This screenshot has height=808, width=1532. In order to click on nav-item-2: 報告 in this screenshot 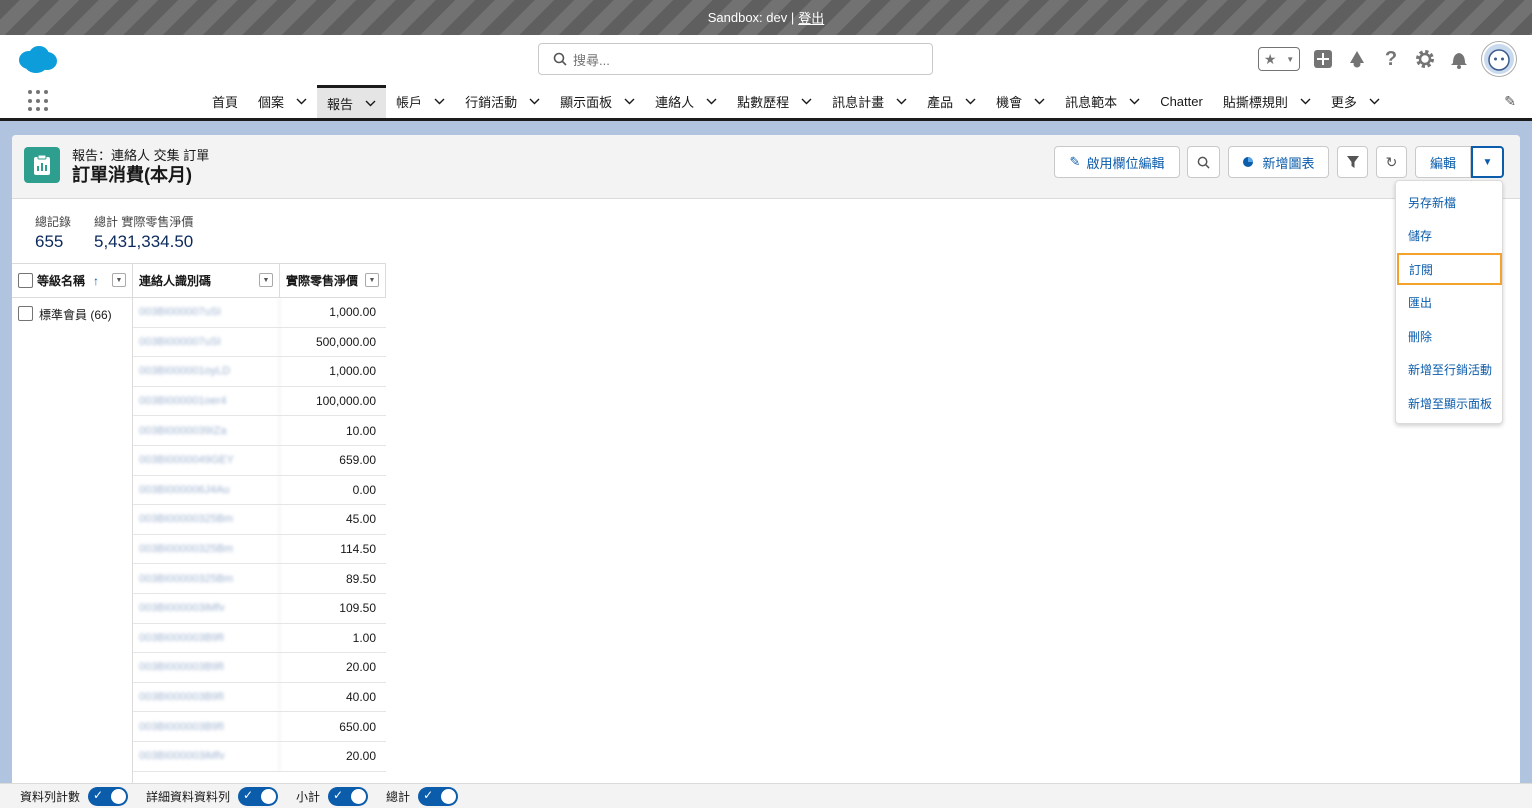, I will do `click(352, 101)`.